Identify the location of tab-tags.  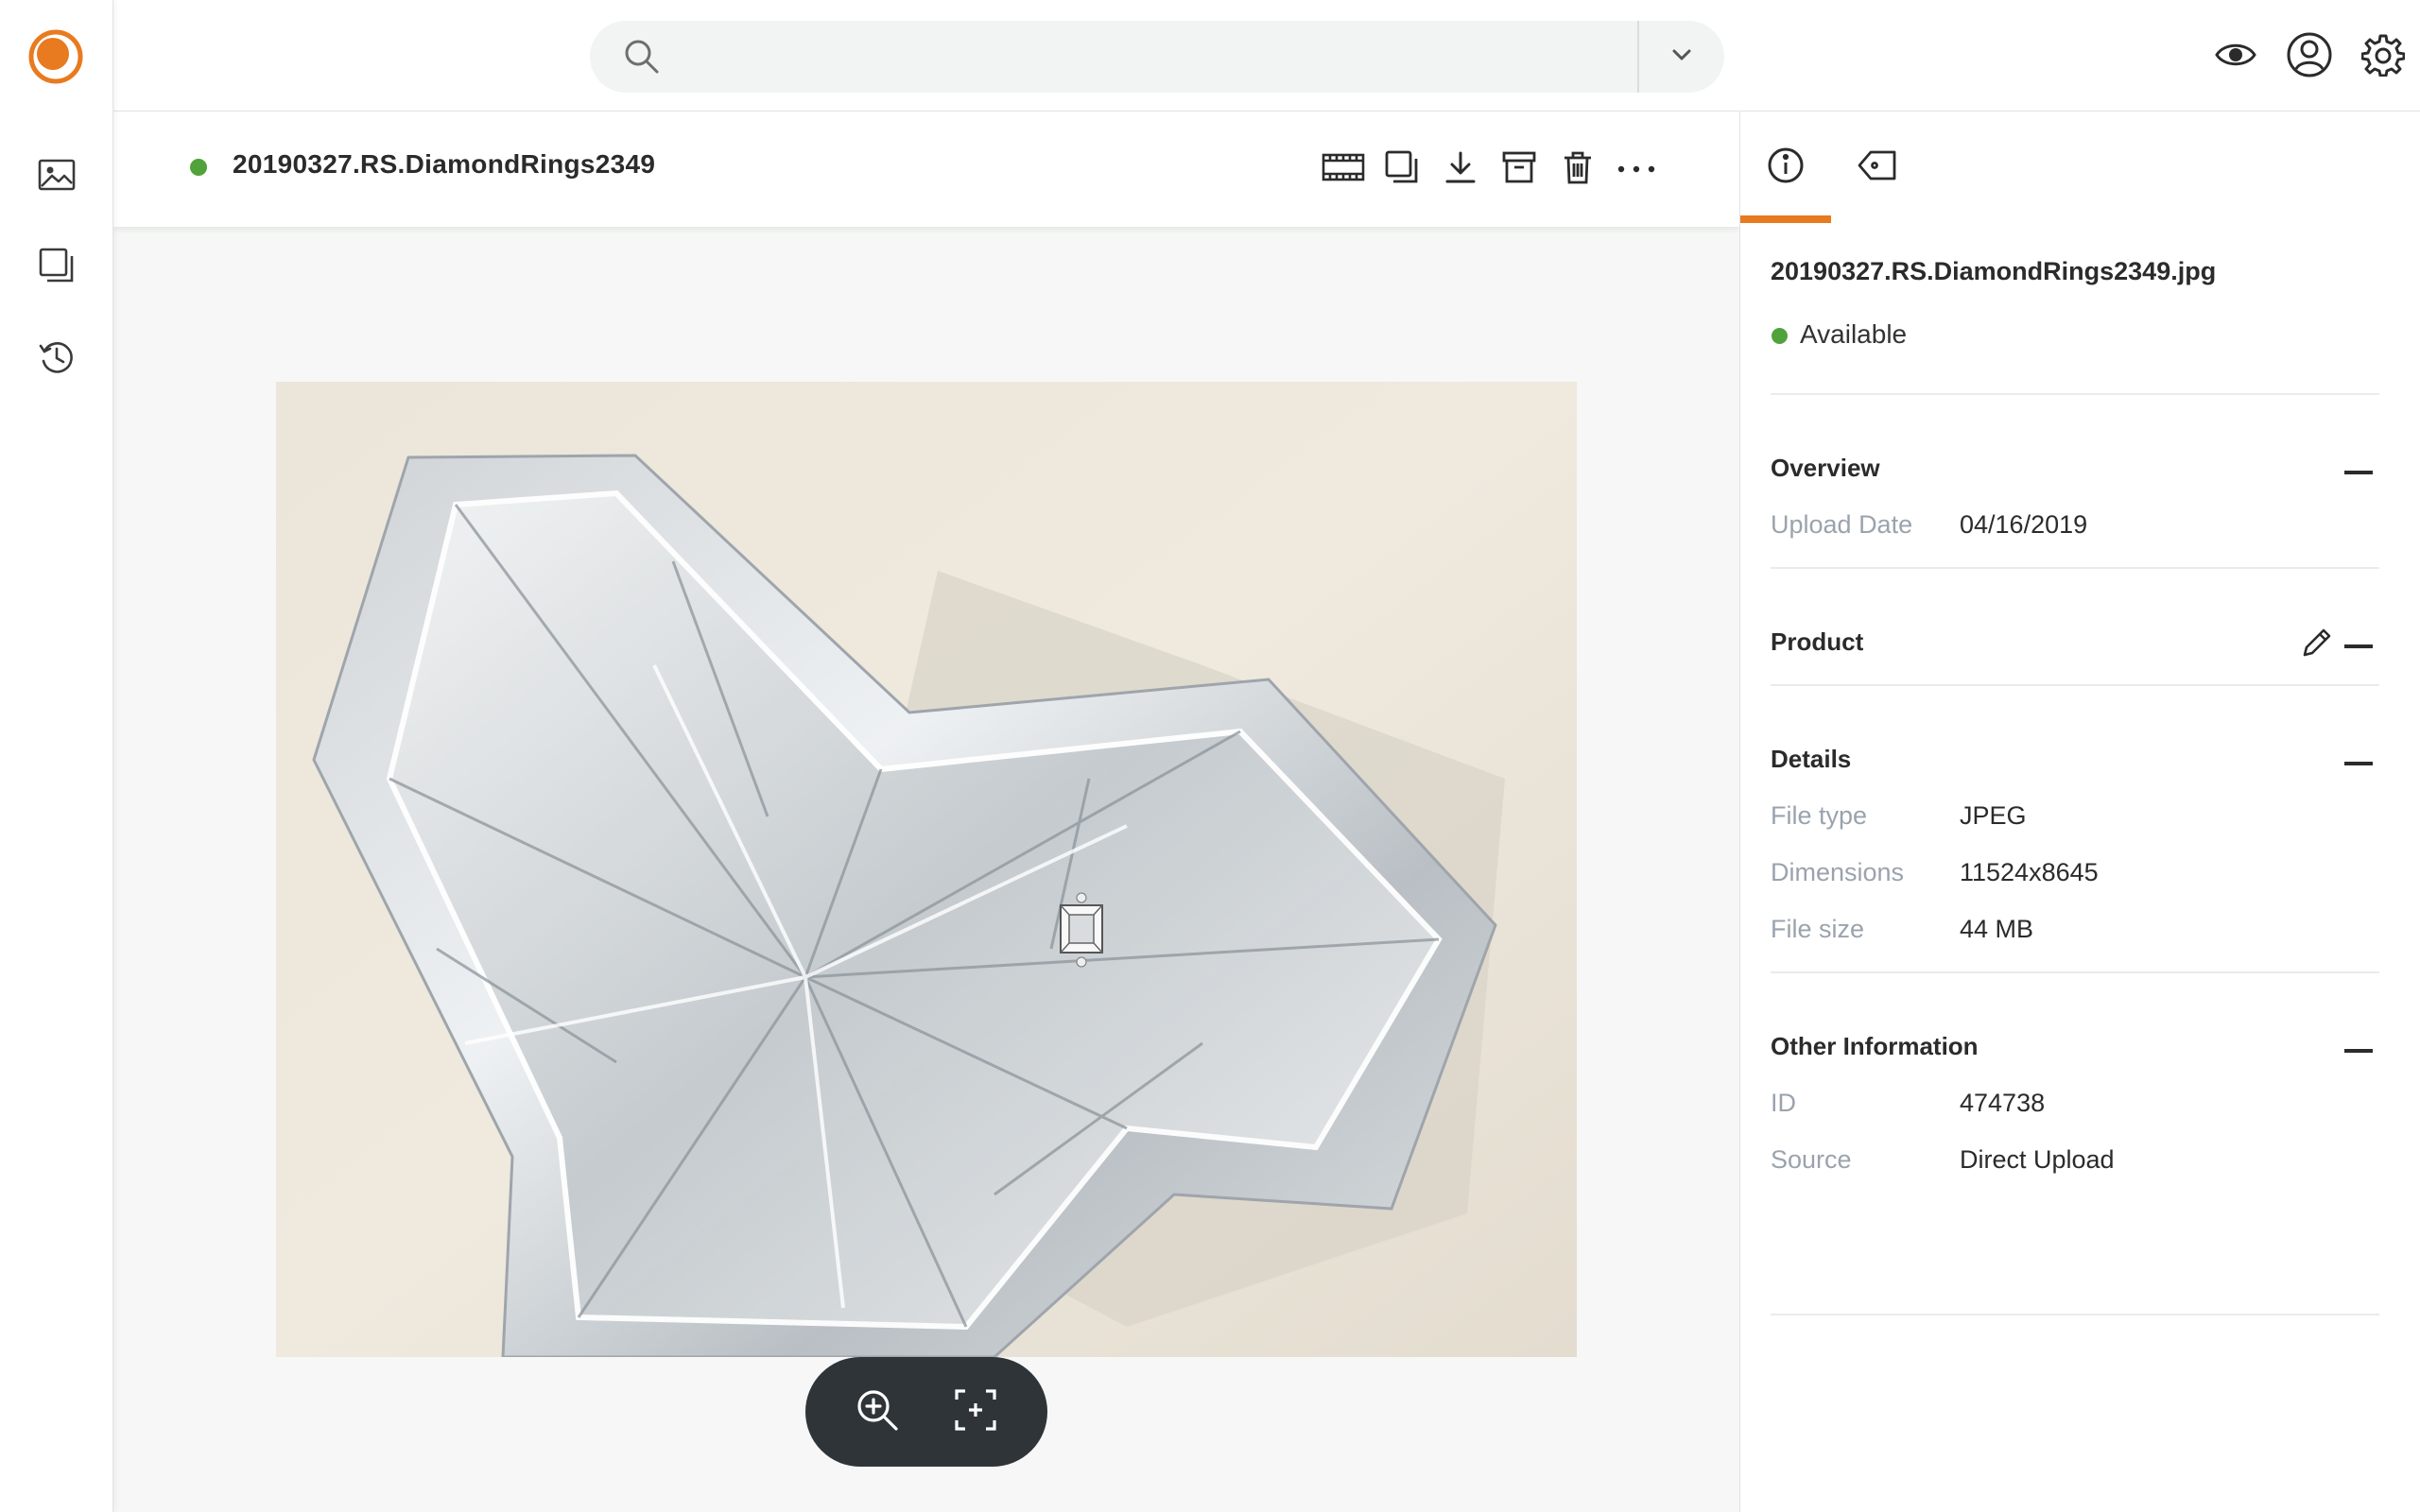
(1876, 167).